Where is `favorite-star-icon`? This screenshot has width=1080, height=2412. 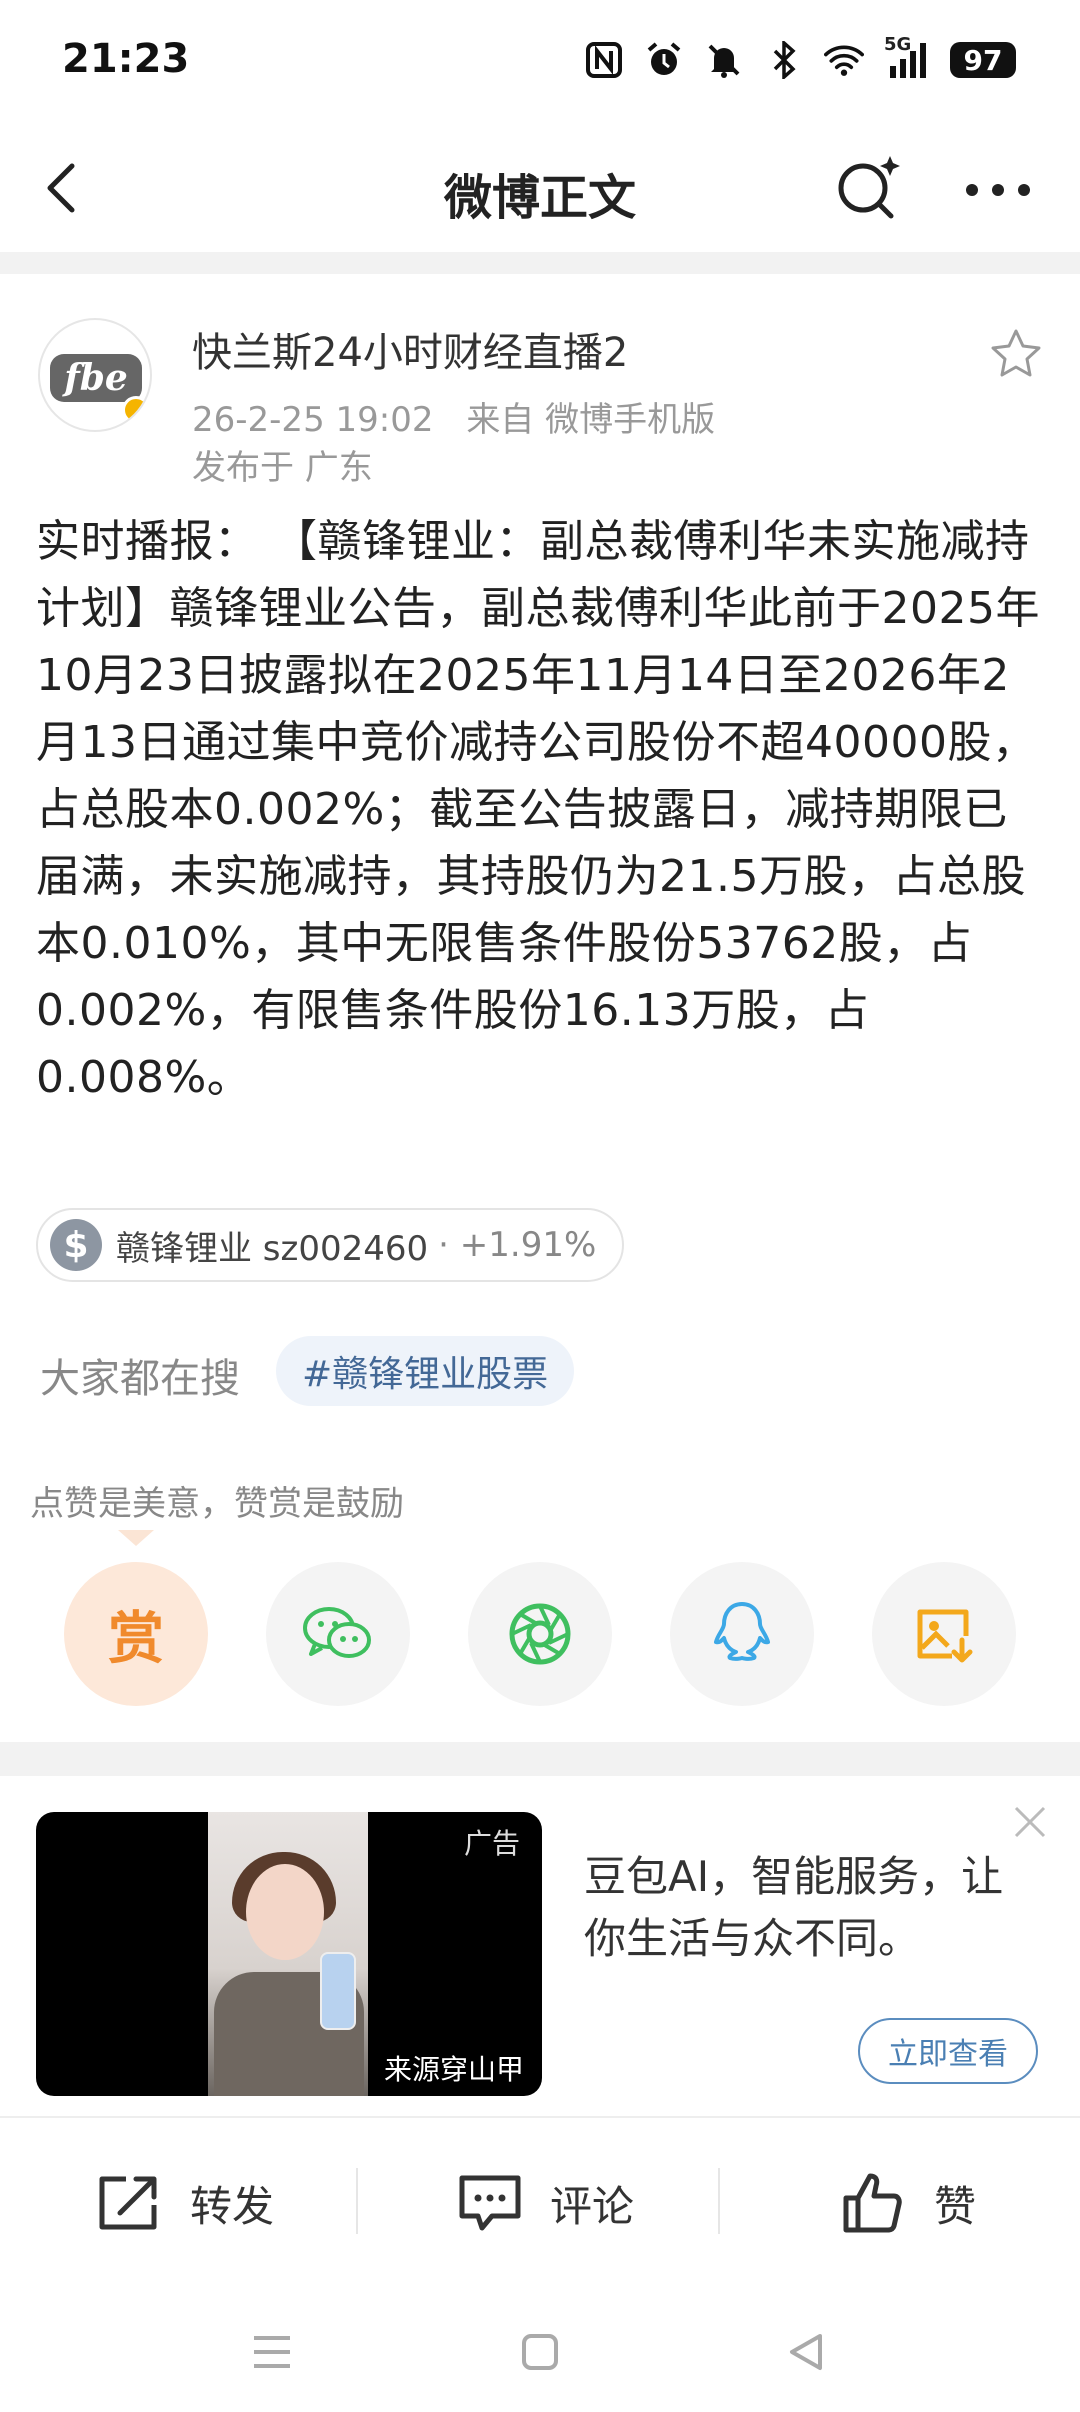 favorite-star-icon is located at coordinates (1016, 354).